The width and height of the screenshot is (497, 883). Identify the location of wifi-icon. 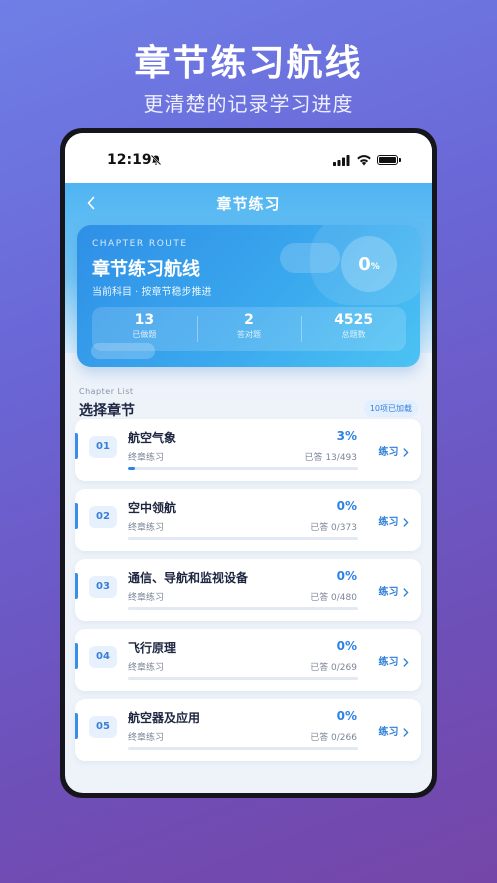
(364, 160).